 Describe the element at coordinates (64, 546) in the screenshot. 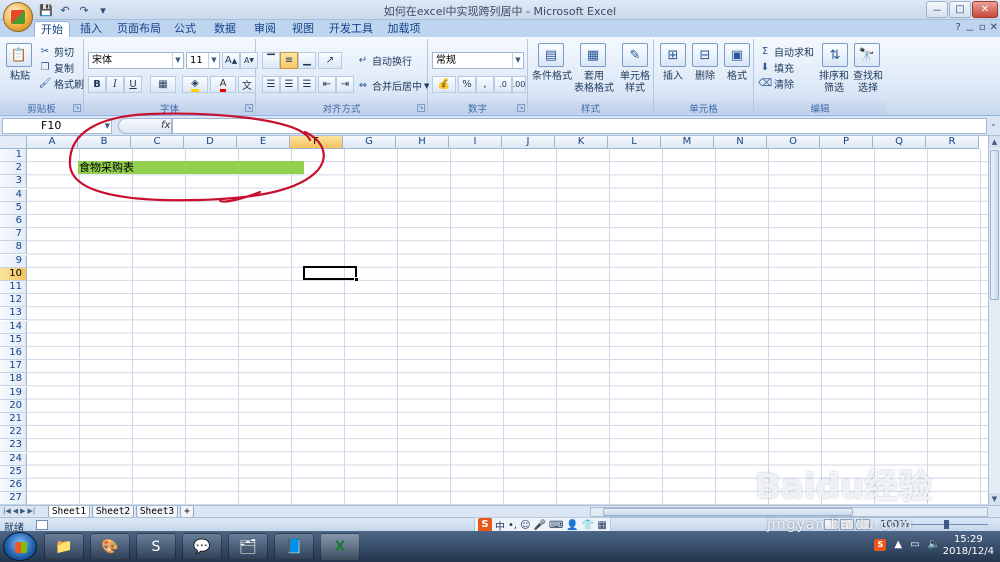

I see `taskbar-folder-icon: 📁` at that location.